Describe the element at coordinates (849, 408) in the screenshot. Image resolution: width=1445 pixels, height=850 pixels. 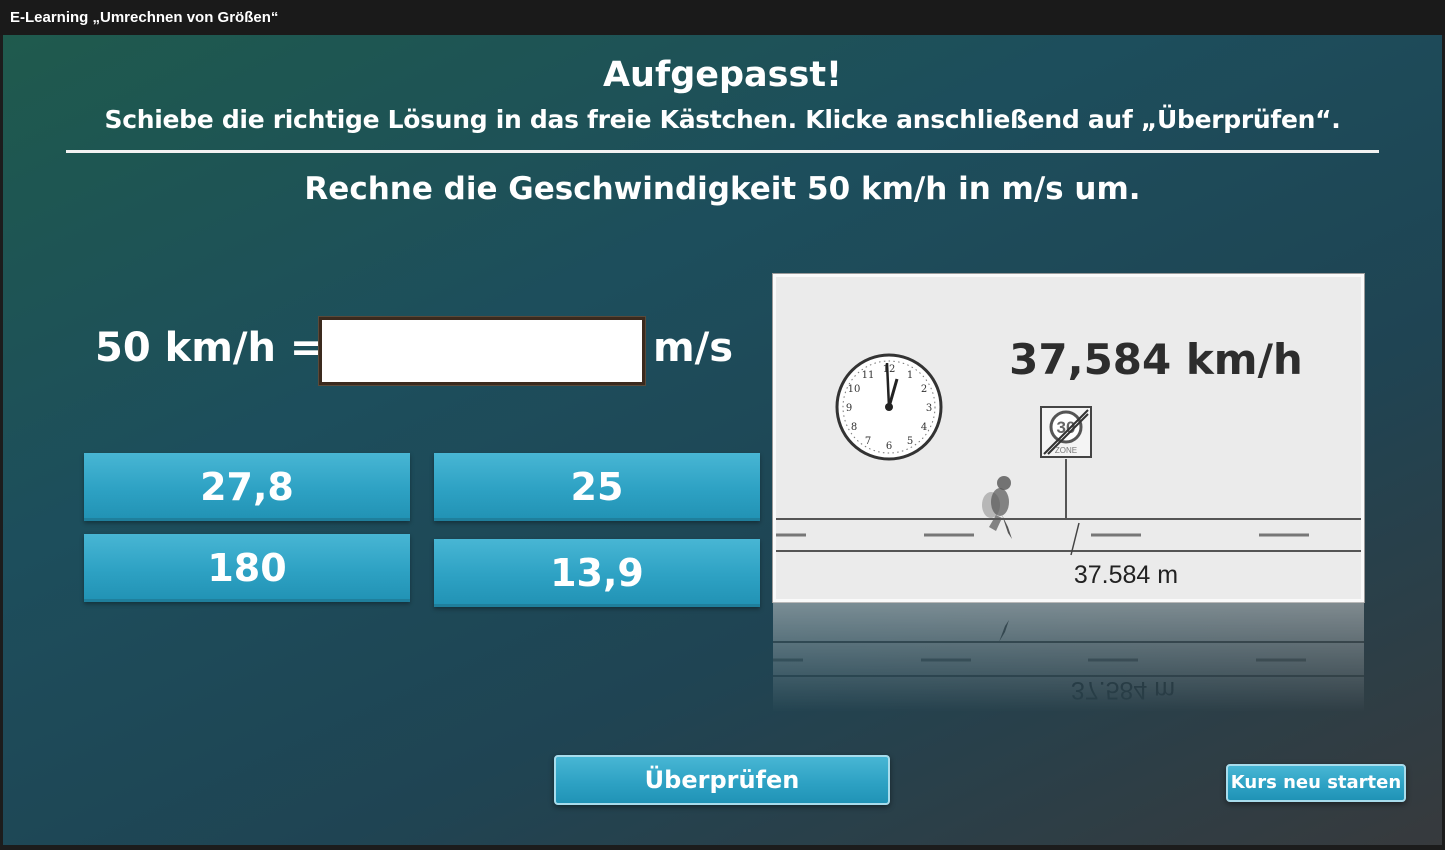
I see `svg-text: 9` at that location.